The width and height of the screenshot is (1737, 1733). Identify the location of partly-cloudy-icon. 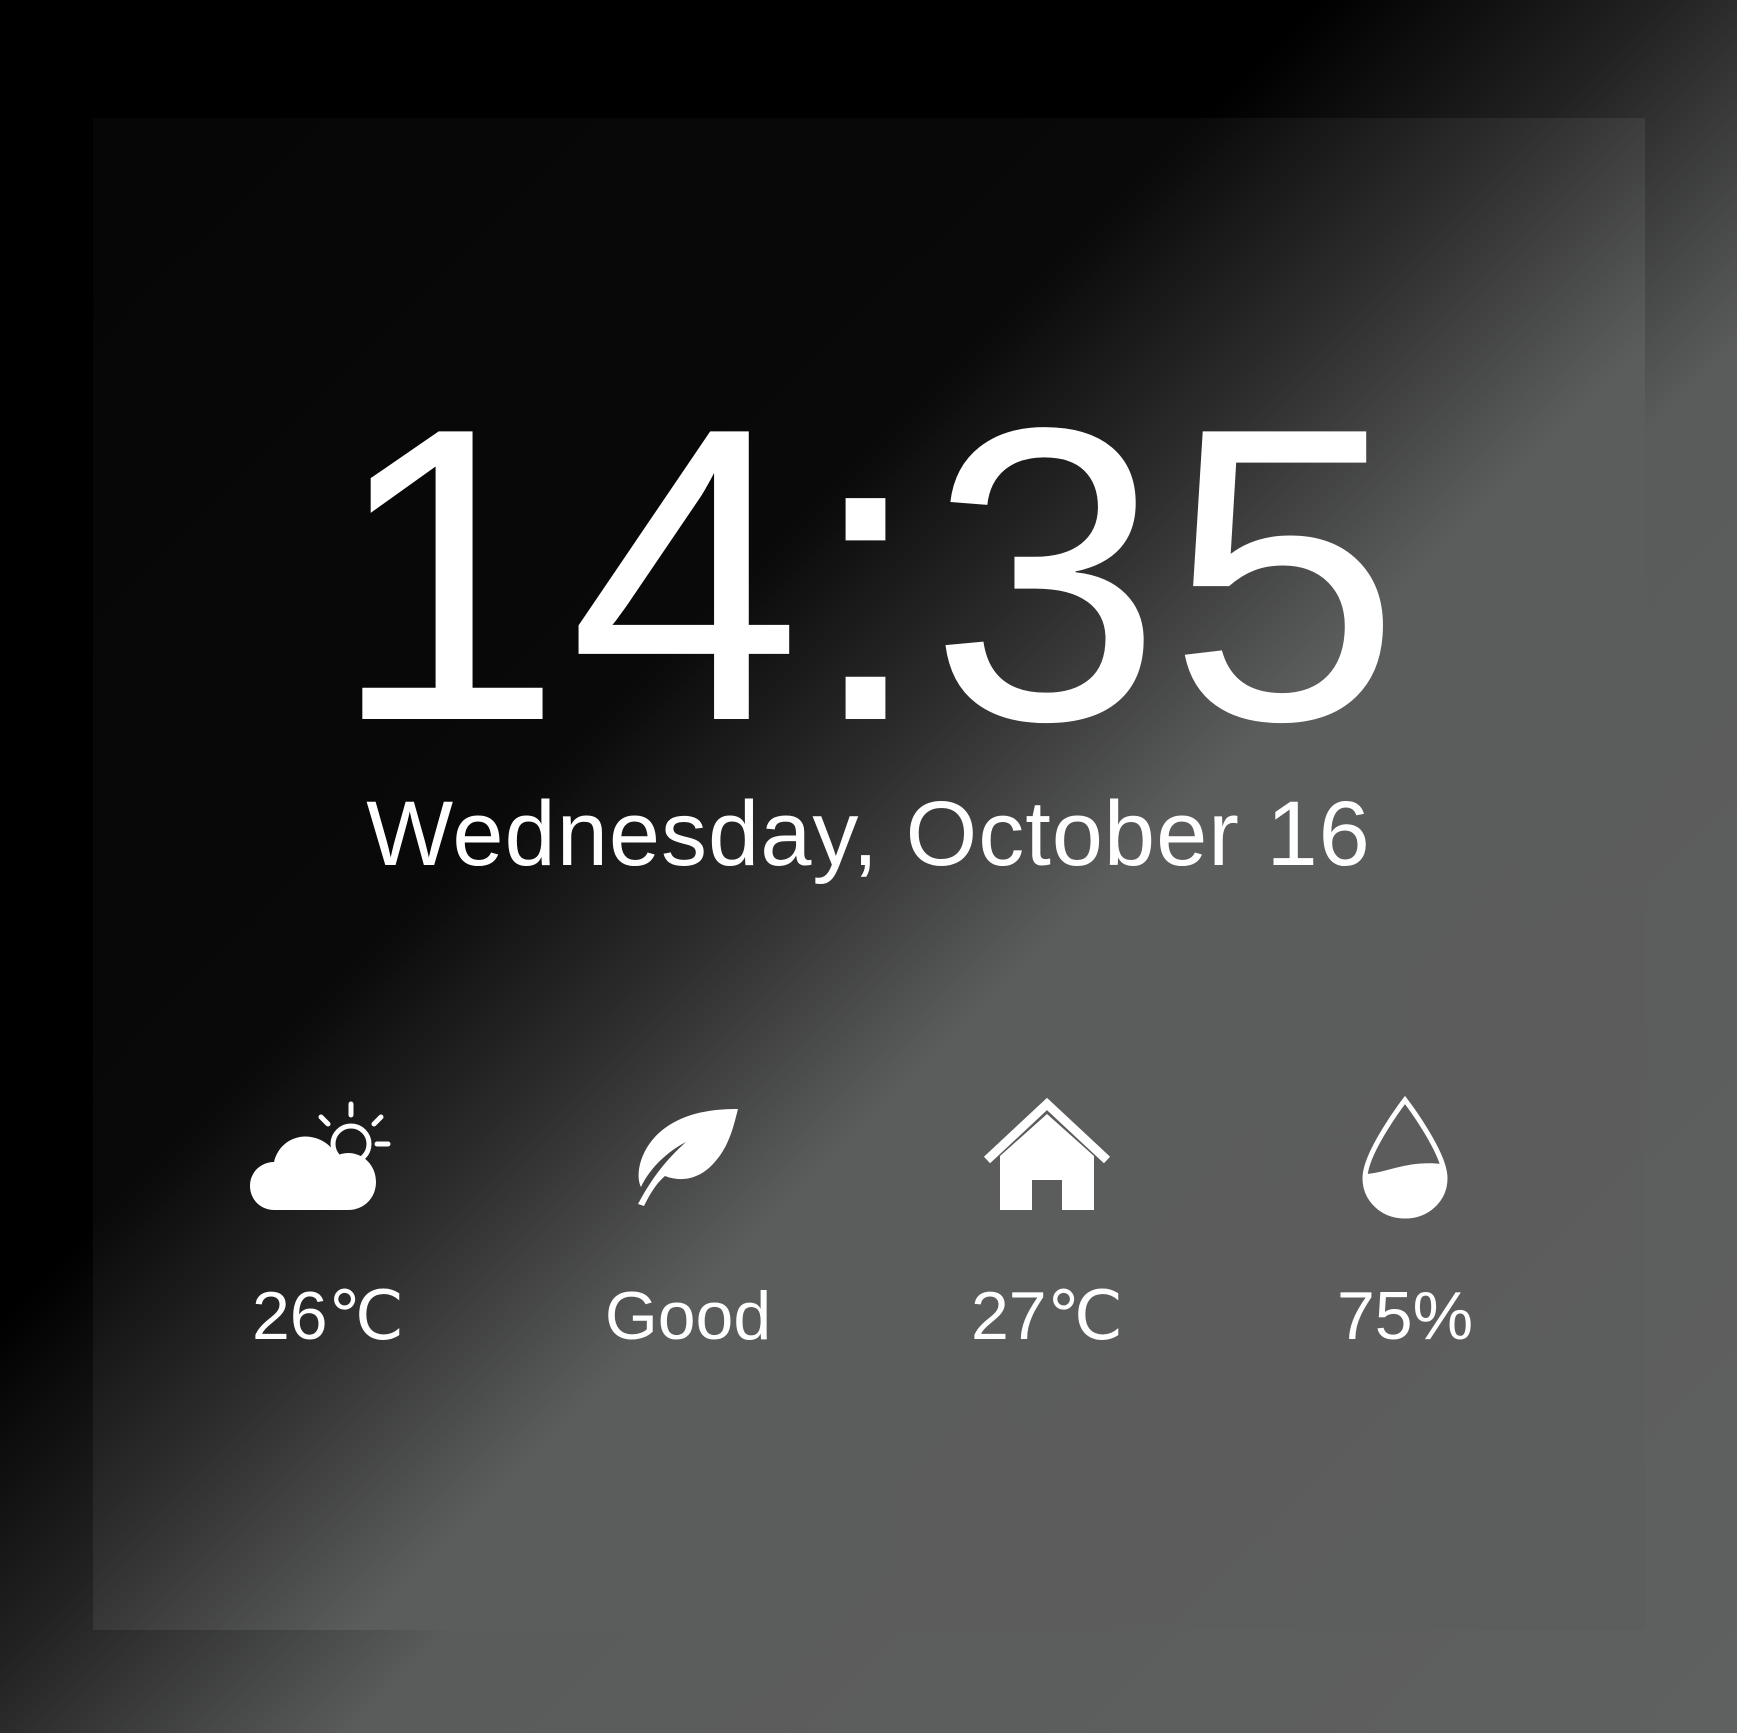
(320, 1155).